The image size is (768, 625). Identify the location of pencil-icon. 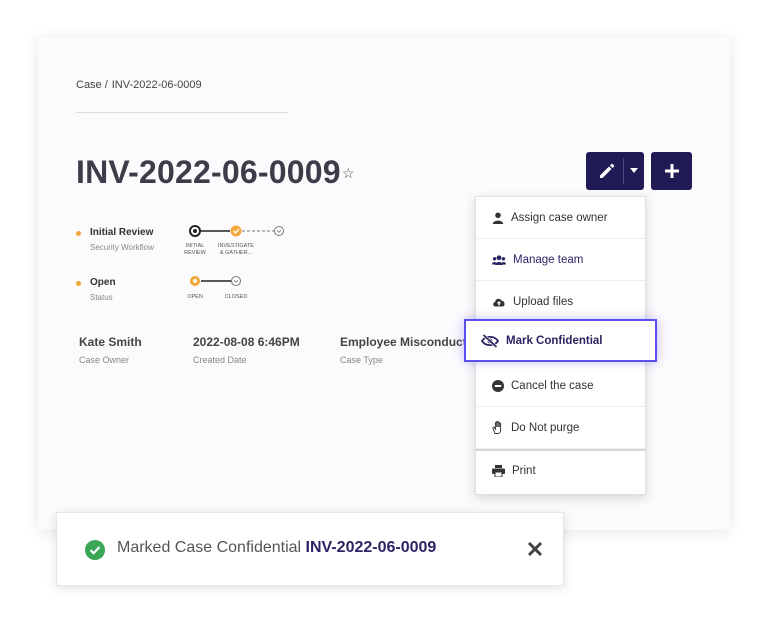
(607, 170).